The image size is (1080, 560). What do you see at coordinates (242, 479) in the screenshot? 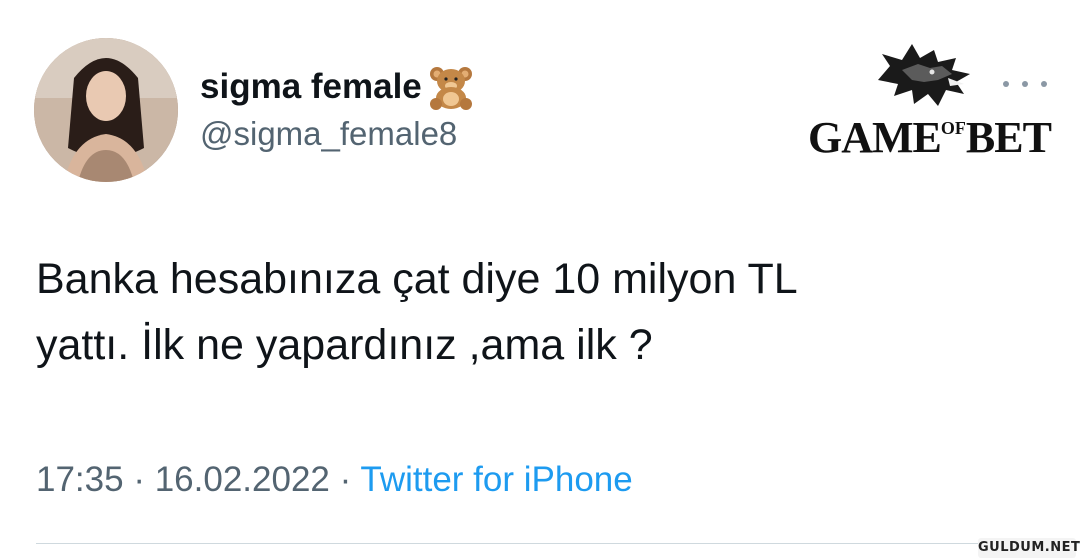
I see `tweet-date: 16.02.2022` at bounding box center [242, 479].